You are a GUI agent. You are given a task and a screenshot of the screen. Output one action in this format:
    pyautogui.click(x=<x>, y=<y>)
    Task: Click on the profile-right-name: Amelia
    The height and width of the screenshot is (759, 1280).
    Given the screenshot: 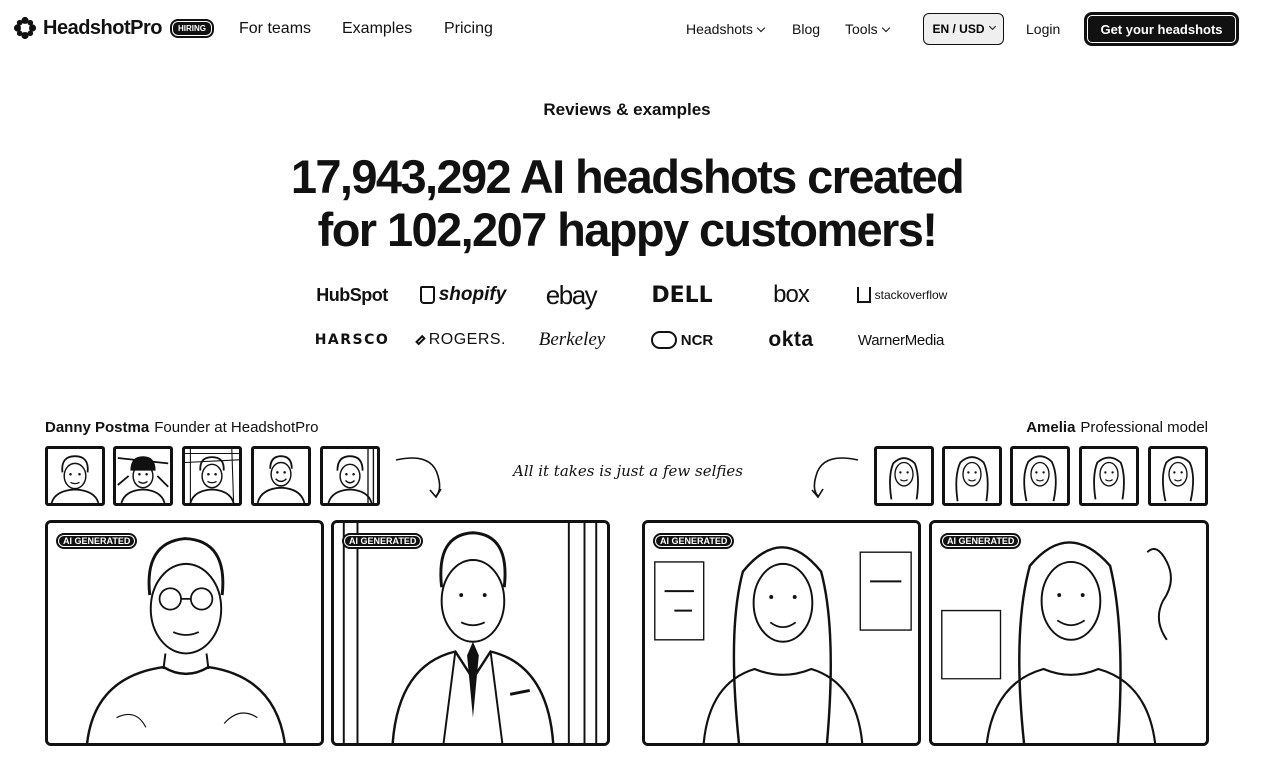 What is the action you would take?
    pyautogui.click(x=1051, y=427)
    